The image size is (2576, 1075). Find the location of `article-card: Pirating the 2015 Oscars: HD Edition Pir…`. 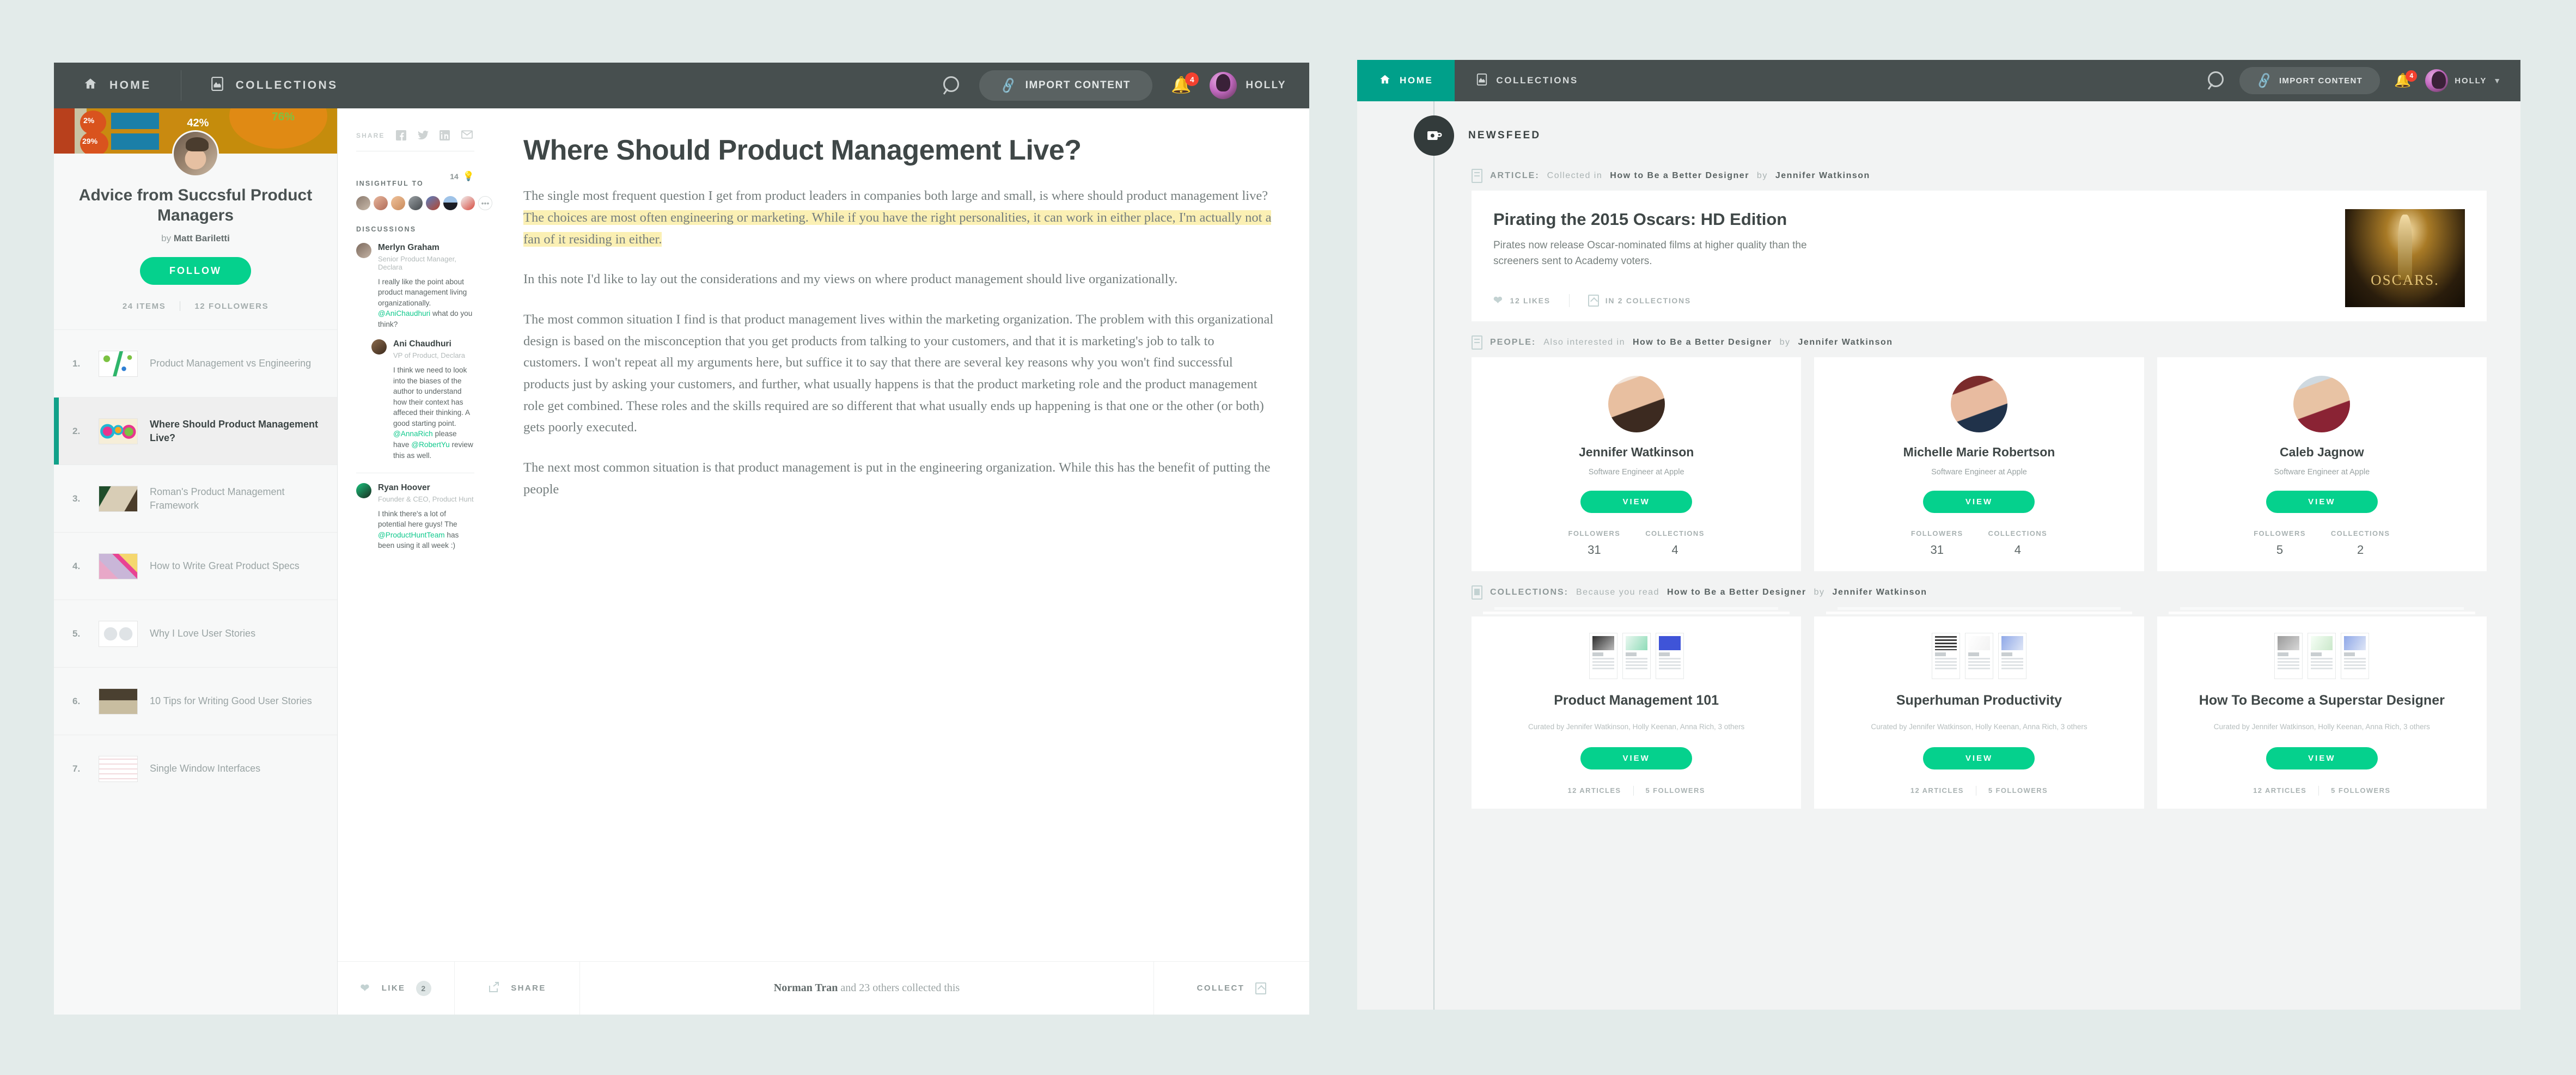

article-card: Pirating the 2015 Oscars: HD Edition Pir… is located at coordinates (1979, 256).